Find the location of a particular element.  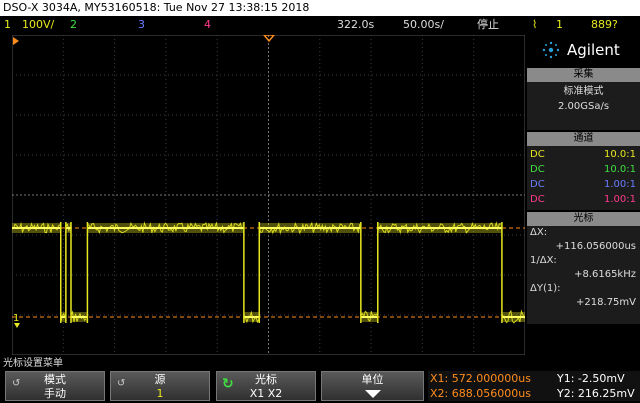

brand-box: Agilent is located at coordinates (583, 50).